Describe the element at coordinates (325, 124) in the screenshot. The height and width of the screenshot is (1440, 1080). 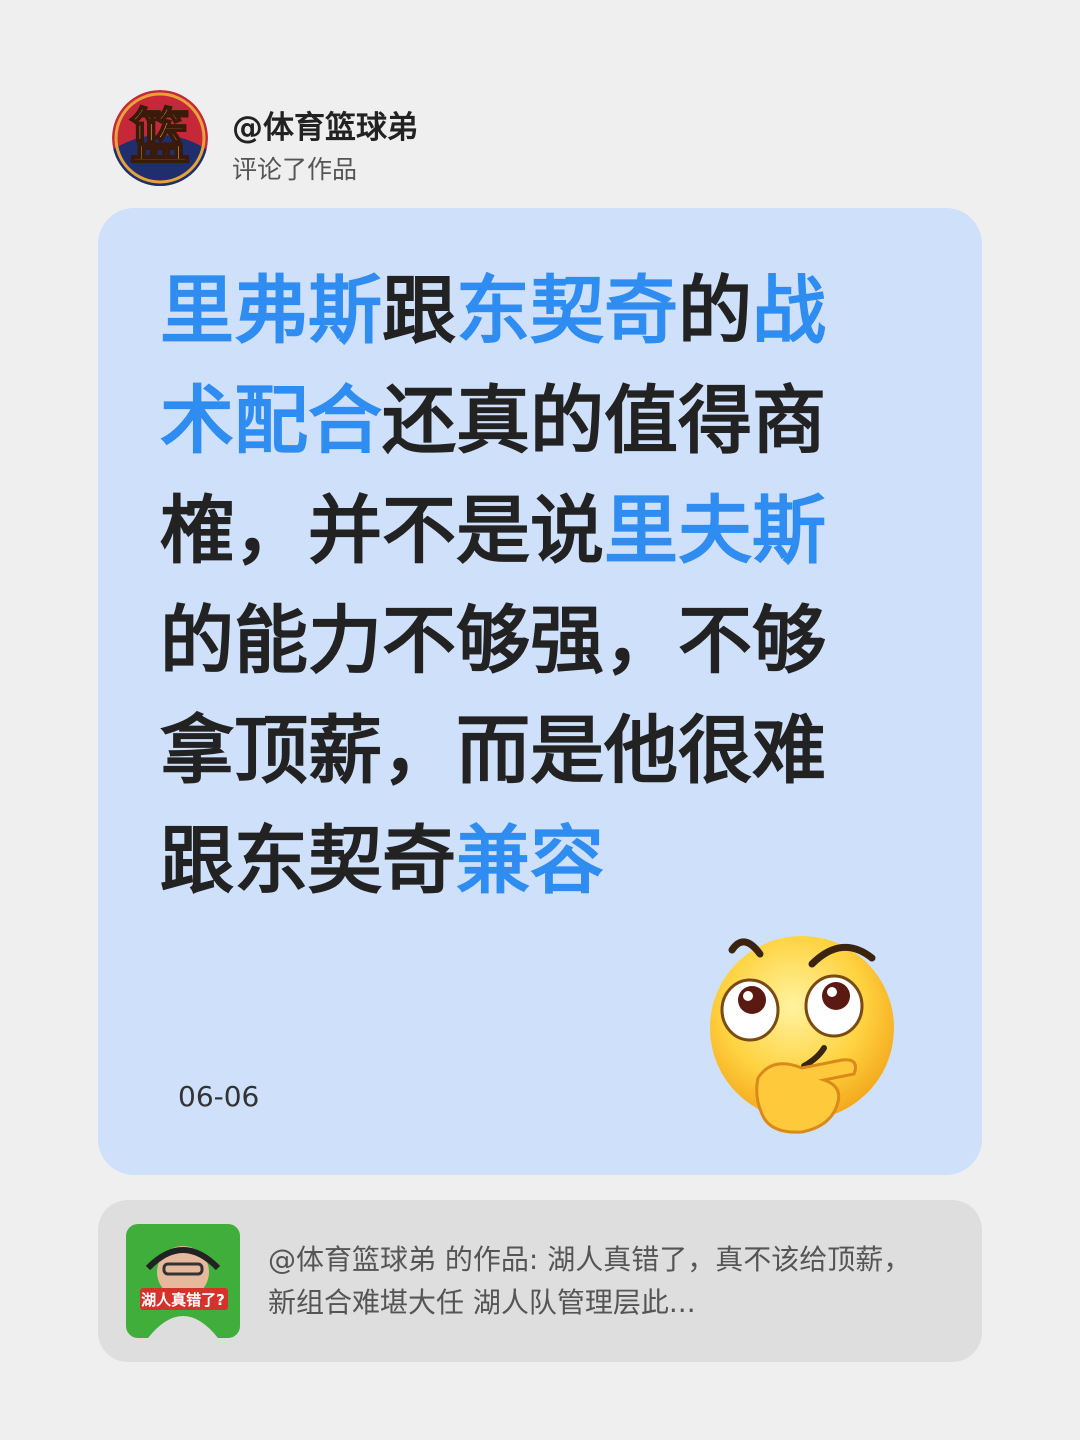
I see `username: @体育篮球弟` at that location.